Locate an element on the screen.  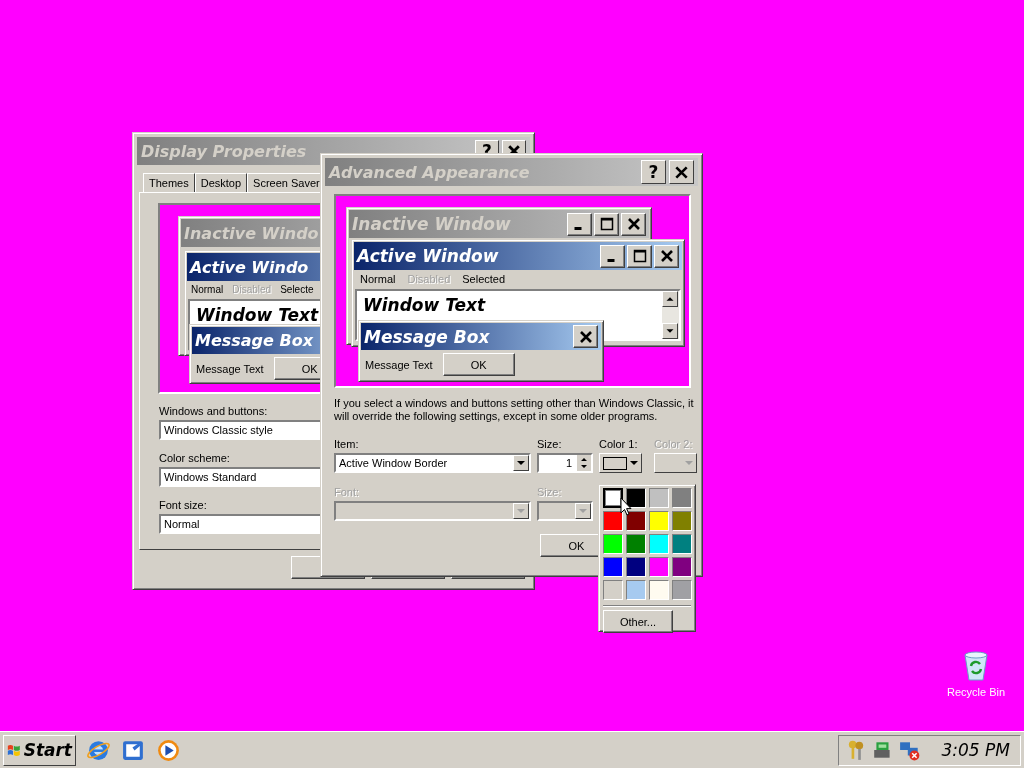
info-text: If you select a windows and buttons setting other than Windows Classic, it will override the following settings, except in some older programs. is located at coordinates (514, 410).